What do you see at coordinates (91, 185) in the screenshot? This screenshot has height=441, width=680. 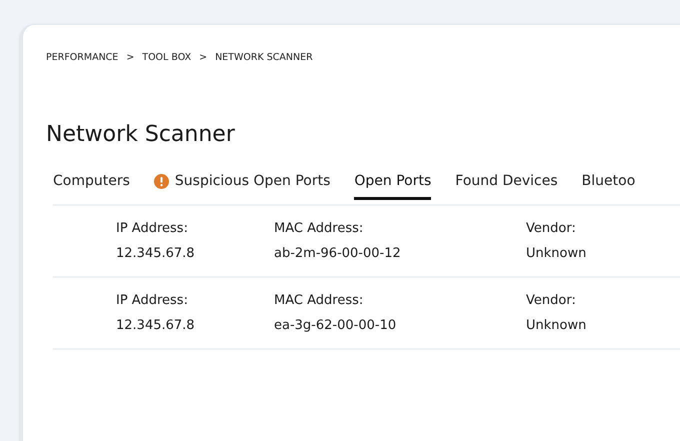 I see `tab: Computers` at bounding box center [91, 185].